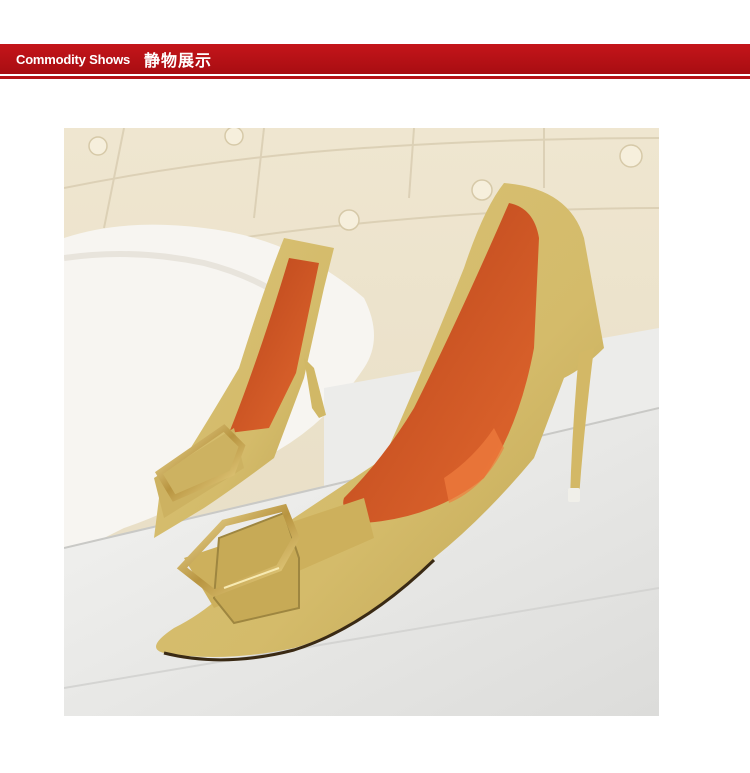 Image resolution: width=750 pixels, height=773 pixels. What do you see at coordinates (178, 60) in the screenshot?
I see `section-title-chinese: 静物展示` at bounding box center [178, 60].